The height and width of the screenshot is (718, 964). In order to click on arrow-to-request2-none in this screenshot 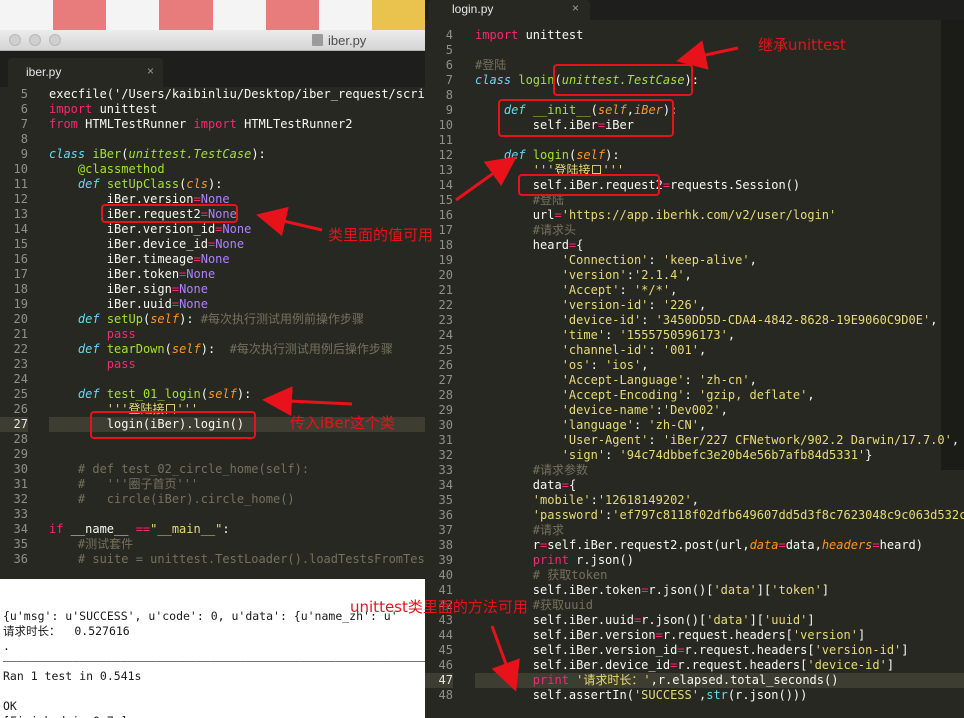, I will do `click(289, 221)`.